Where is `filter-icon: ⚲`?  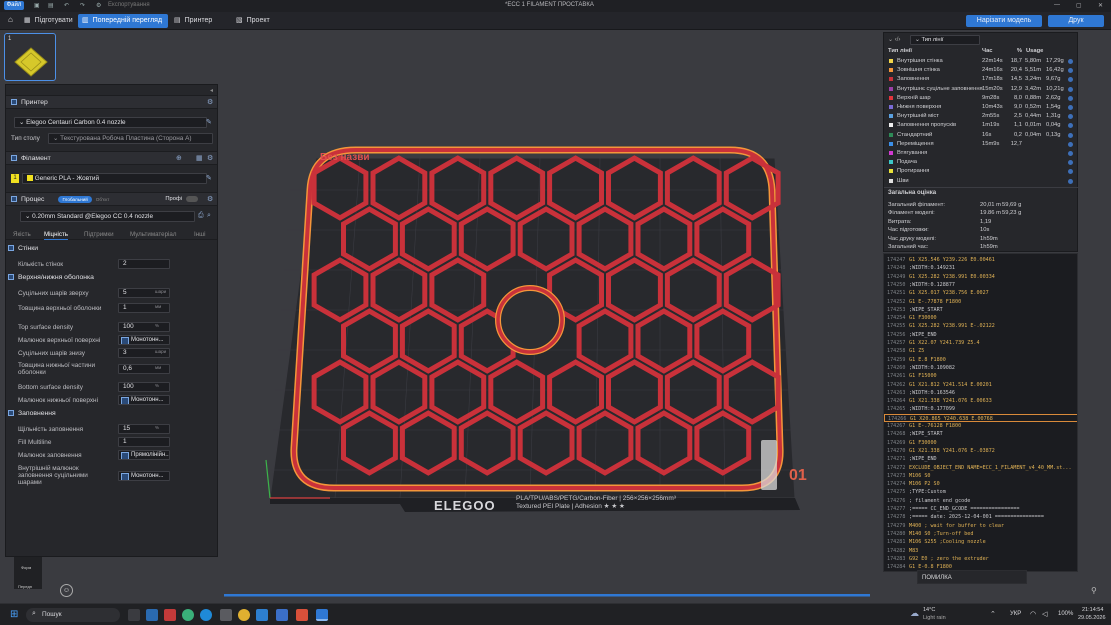
filter-icon: ⚲ is located at coordinates (1094, 590).